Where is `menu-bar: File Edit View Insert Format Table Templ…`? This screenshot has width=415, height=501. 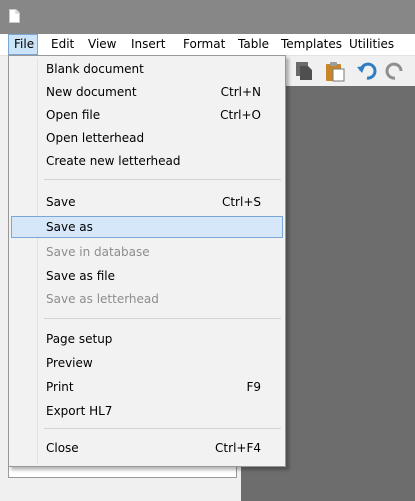 menu-bar: File Edit View Insert Format Table Templ… is located at coordinates (207, 45).